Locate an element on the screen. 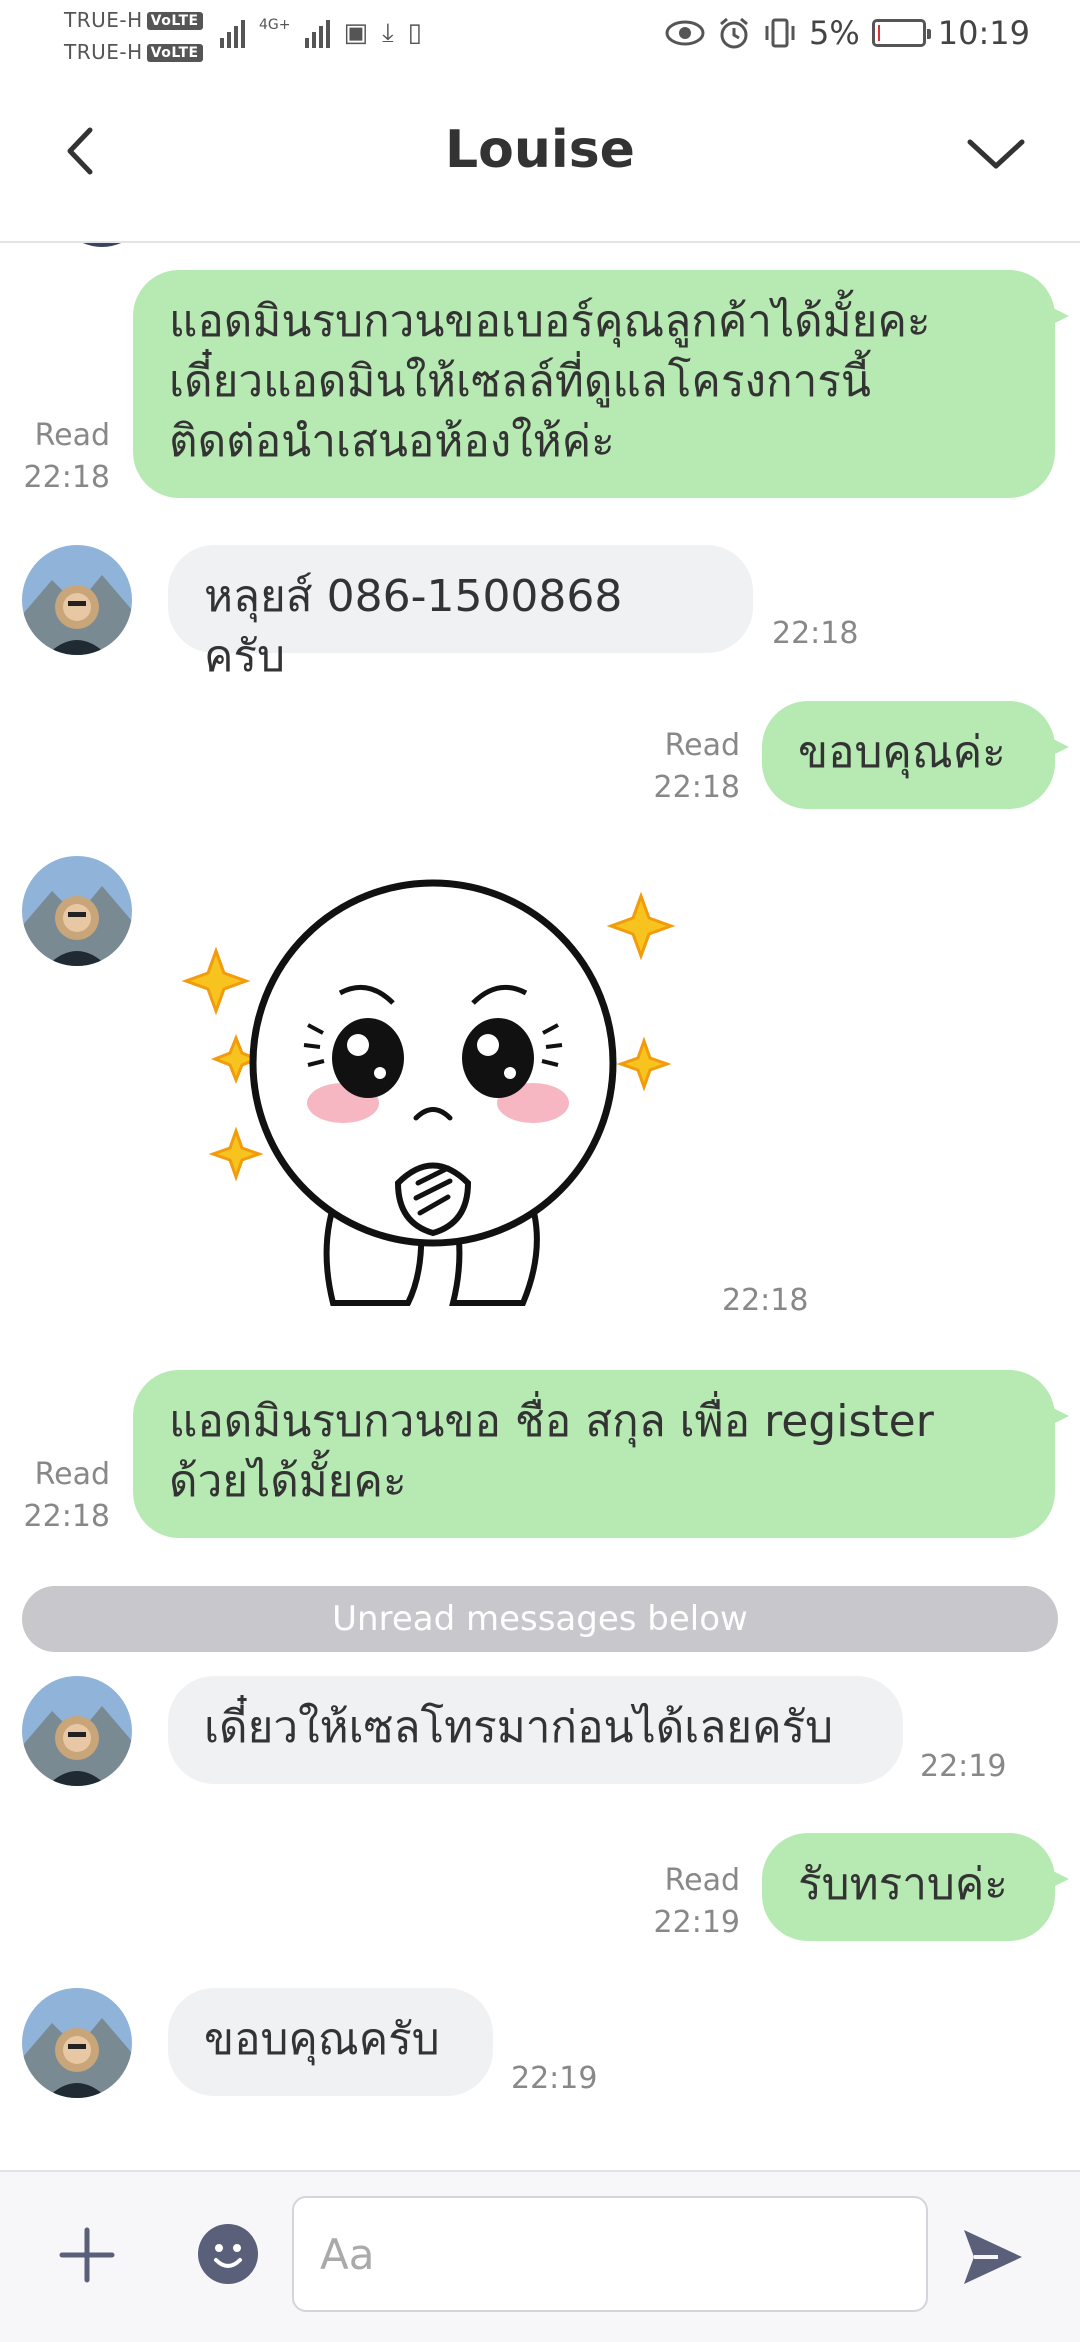 The image size is (1080, 2342). message-bubble-incoming: ขอบคุณครับ is located at coordinates (330, 2042).